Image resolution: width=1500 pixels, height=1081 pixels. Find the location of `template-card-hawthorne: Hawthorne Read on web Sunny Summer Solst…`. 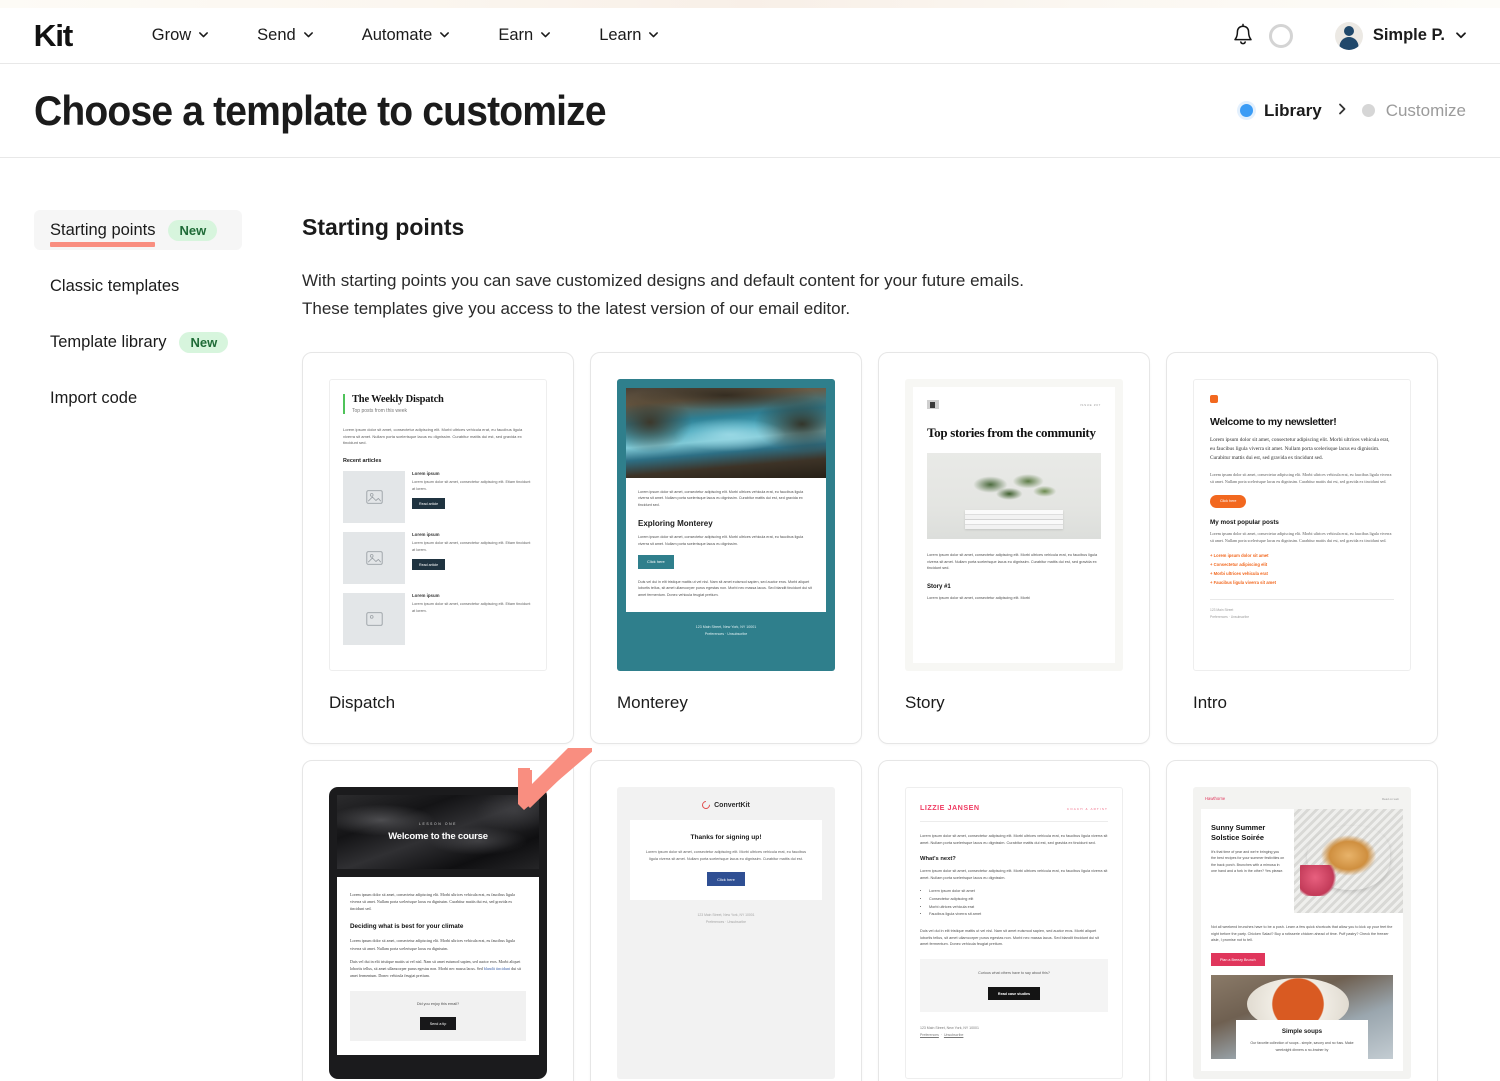

template-card-hawthorne: Hawthorne Read on web Sunny Summer Solst… is located at coordinates (1302, 920).